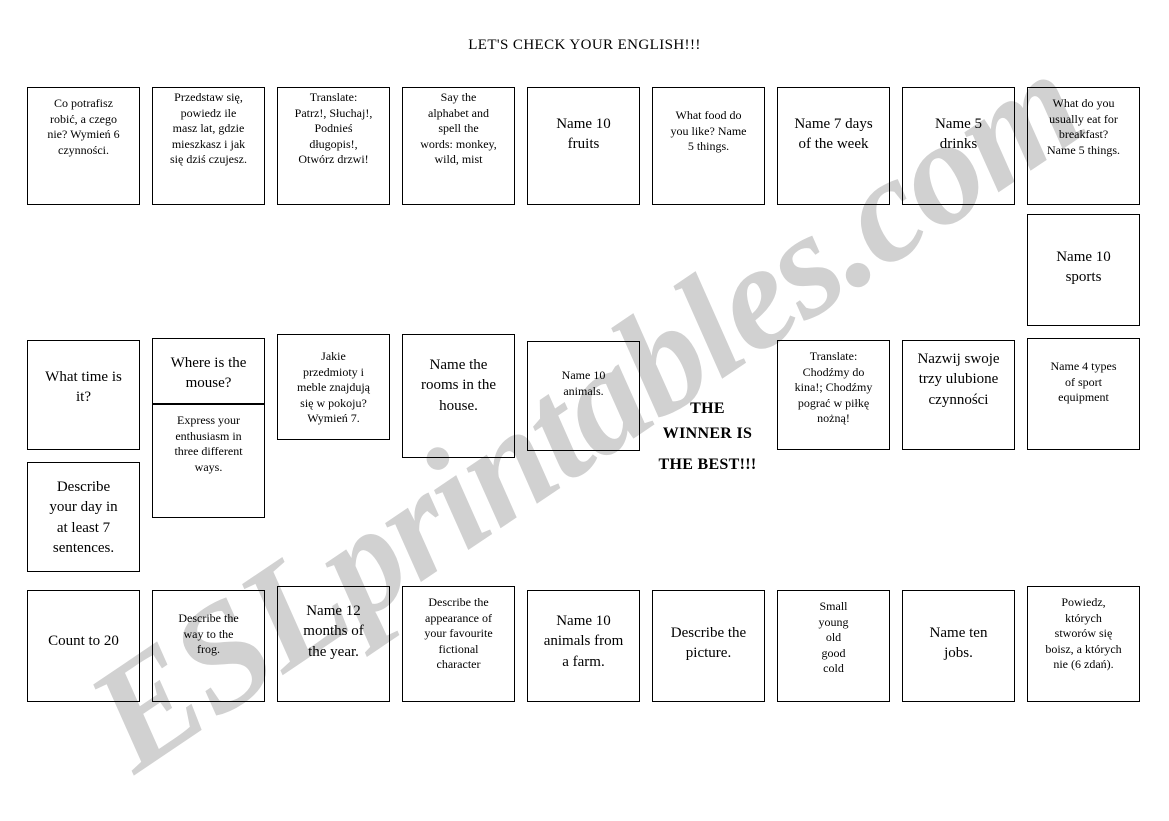 This screenshot has width=1169, height=821. What do you see at coordinates (1083, 382) in the screenshot?
I see `task-card-text: Name 4 types of sport equipment` at bounding box center [1083, 382].